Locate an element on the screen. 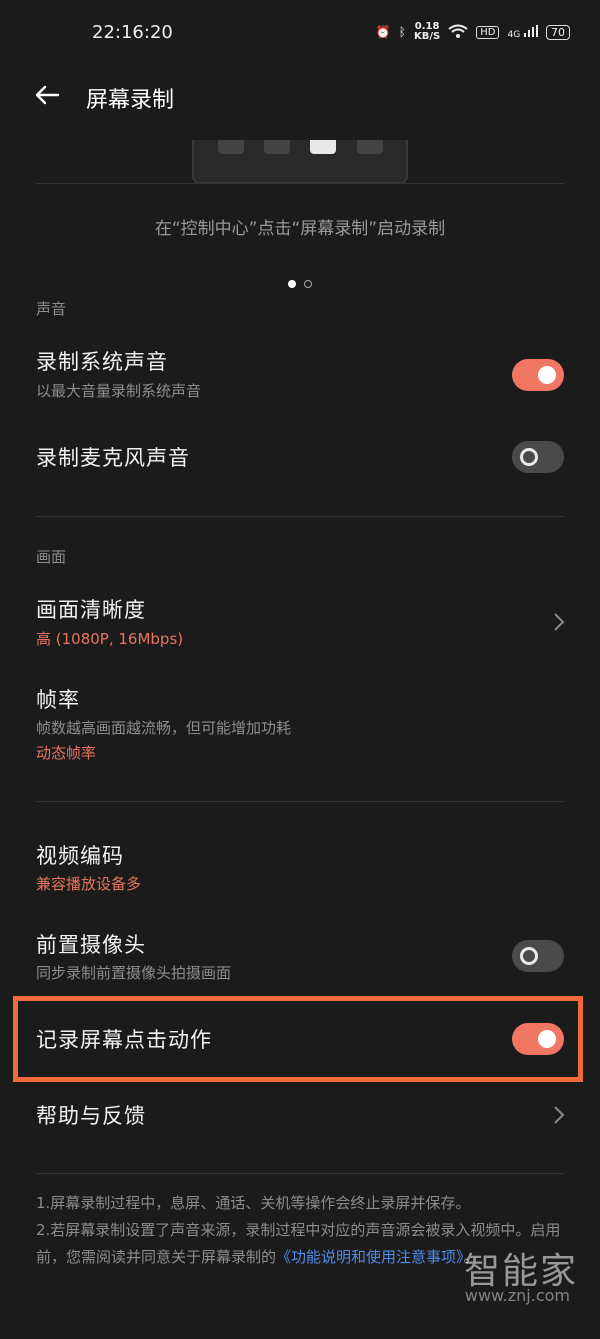  mic-audio-toggle is located at coordinates (538, 457).